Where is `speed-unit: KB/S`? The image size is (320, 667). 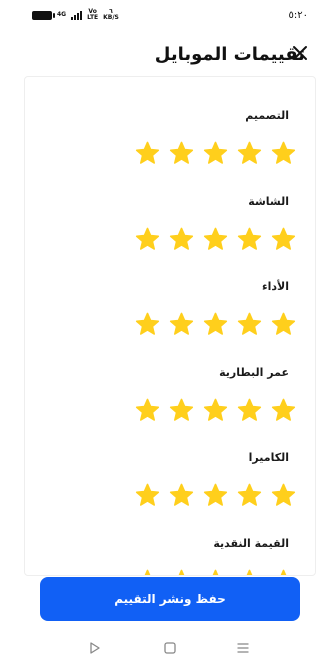
speed-unit: KB/S is located at coordinates (111, 17).